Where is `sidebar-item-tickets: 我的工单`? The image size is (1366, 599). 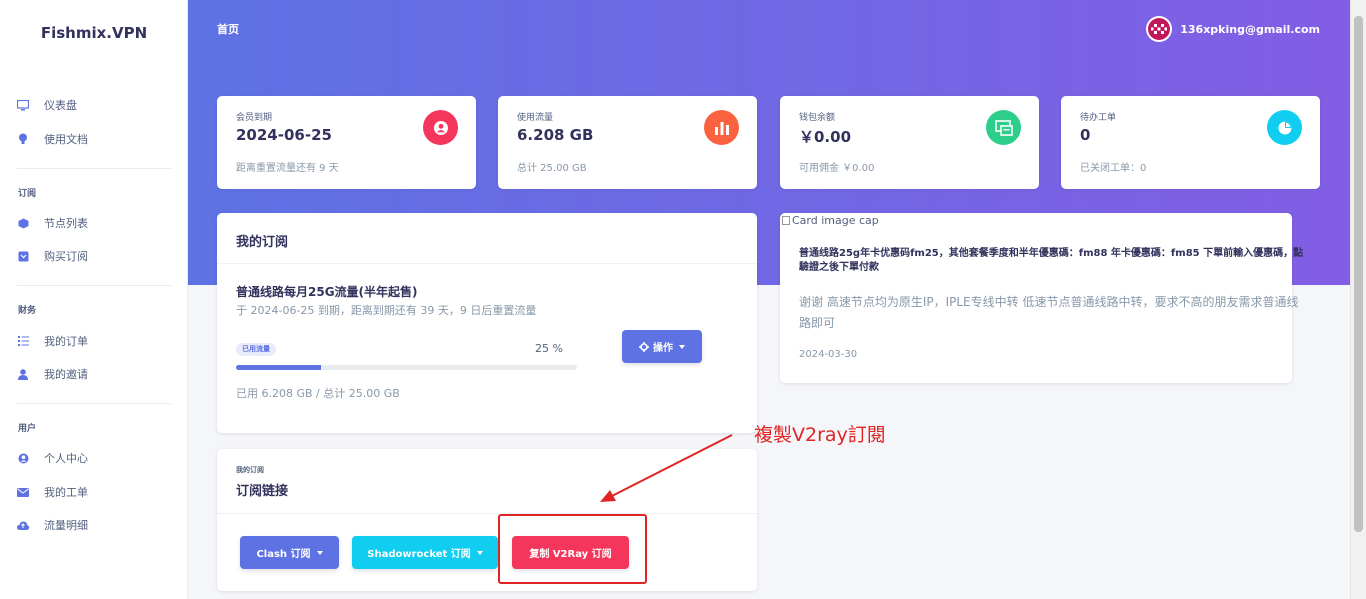
sidebar-item-tickets: 我的工单 is located at coordinates (52, 492).